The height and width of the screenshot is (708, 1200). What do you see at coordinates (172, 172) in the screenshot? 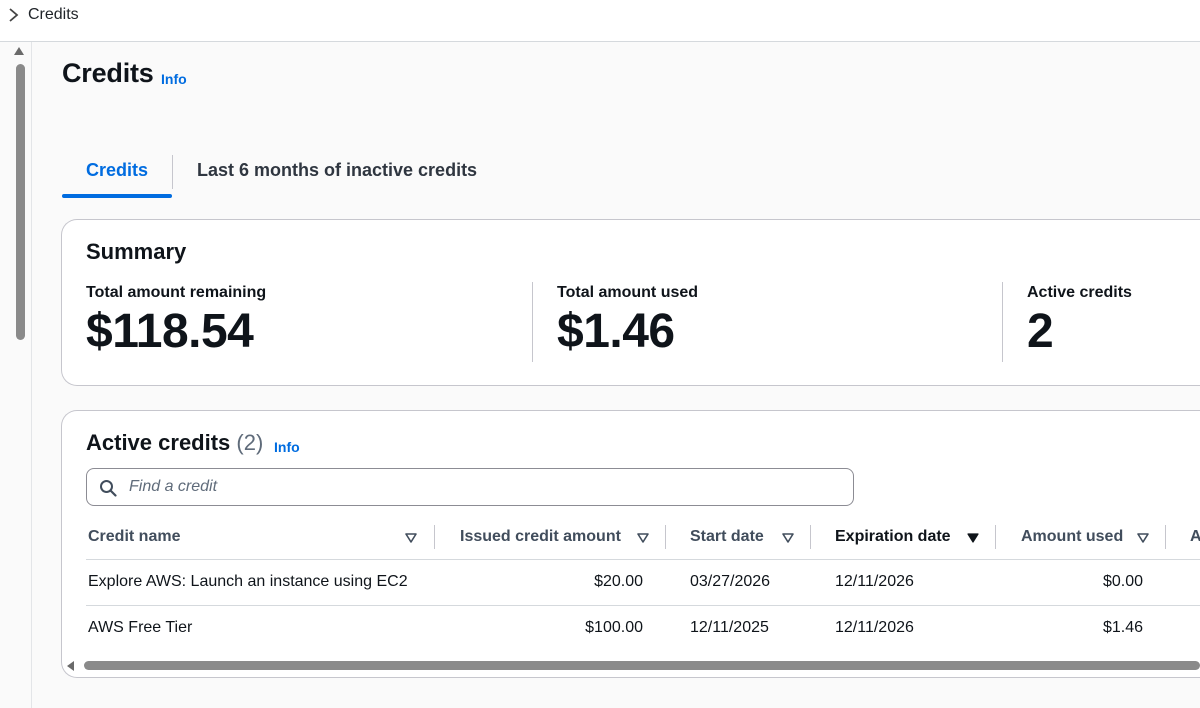
I see `tab-divider` at bounding box center [172, 172].